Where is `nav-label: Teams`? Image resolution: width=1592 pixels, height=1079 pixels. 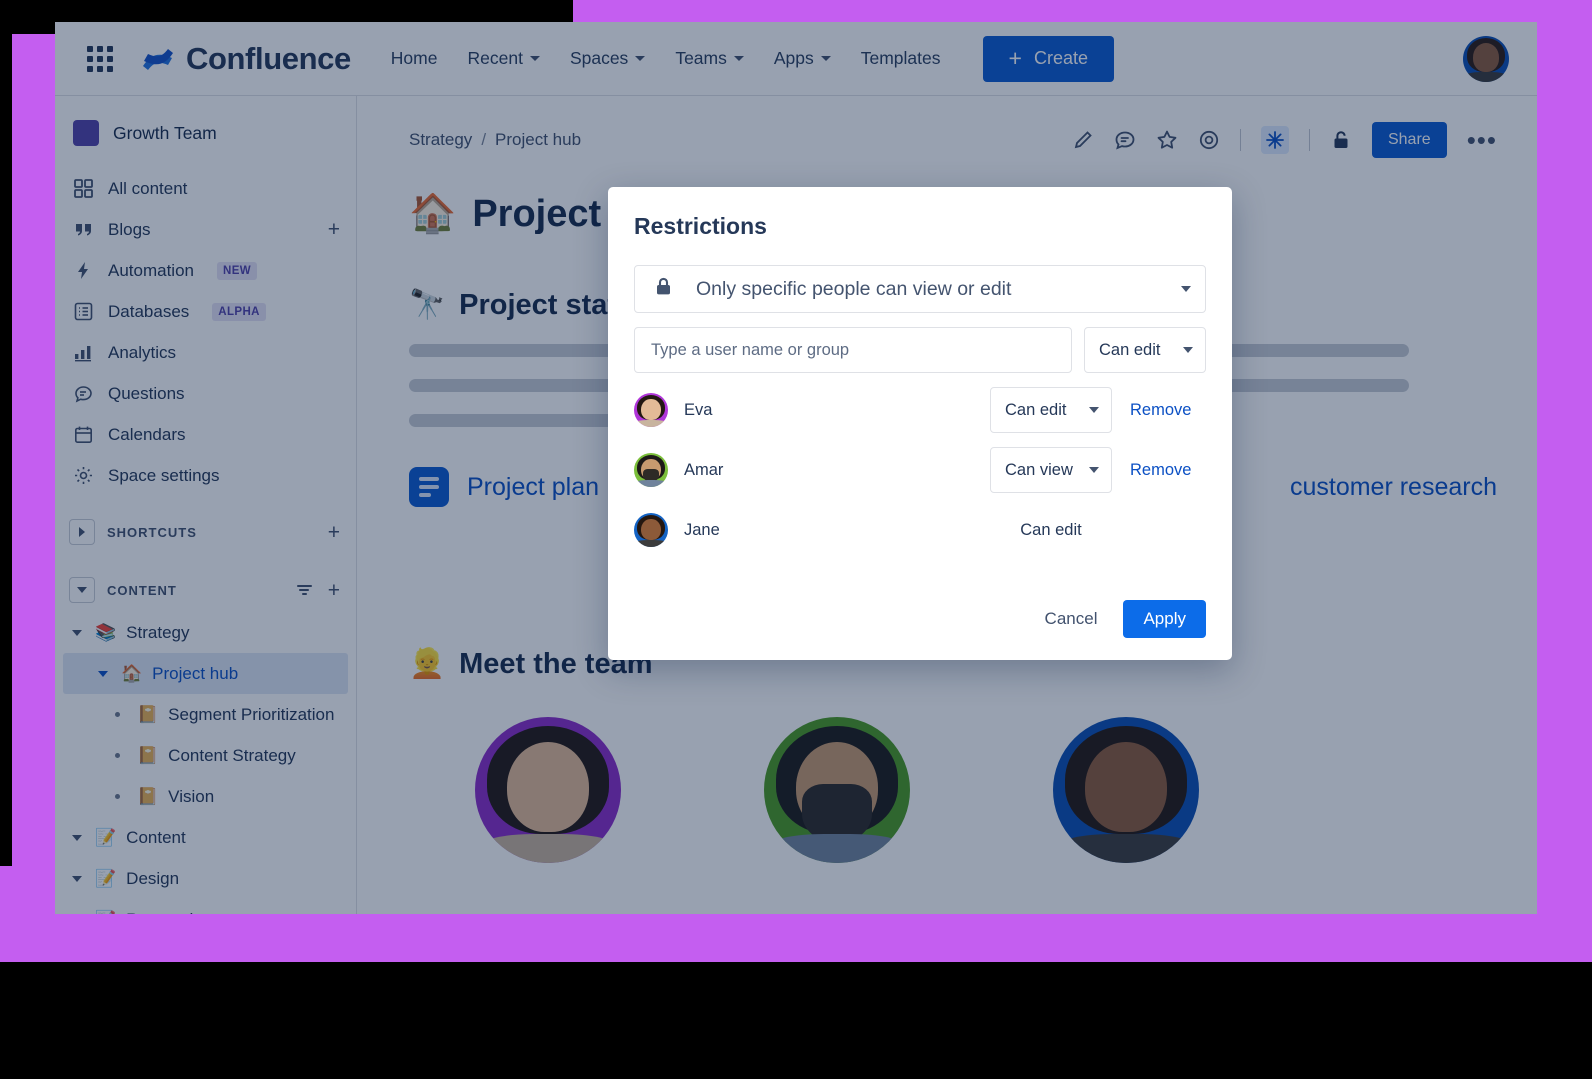 nav-label: Teams is located at coordinates (701, 58).